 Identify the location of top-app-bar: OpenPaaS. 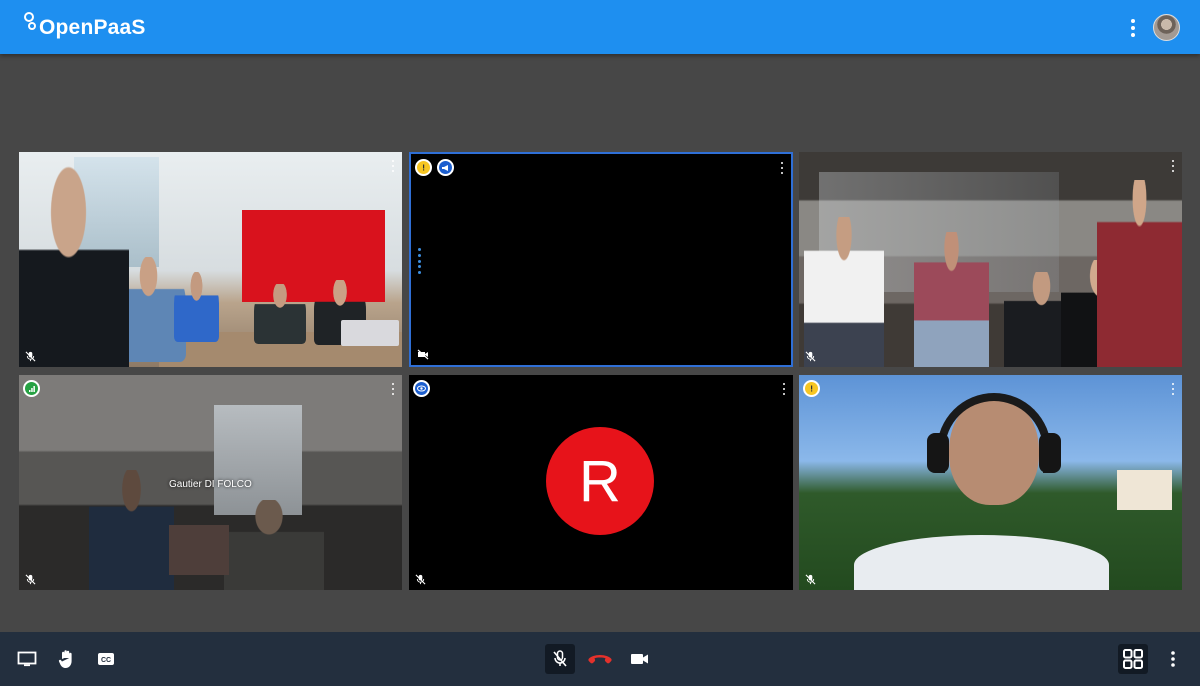
(600, 27).